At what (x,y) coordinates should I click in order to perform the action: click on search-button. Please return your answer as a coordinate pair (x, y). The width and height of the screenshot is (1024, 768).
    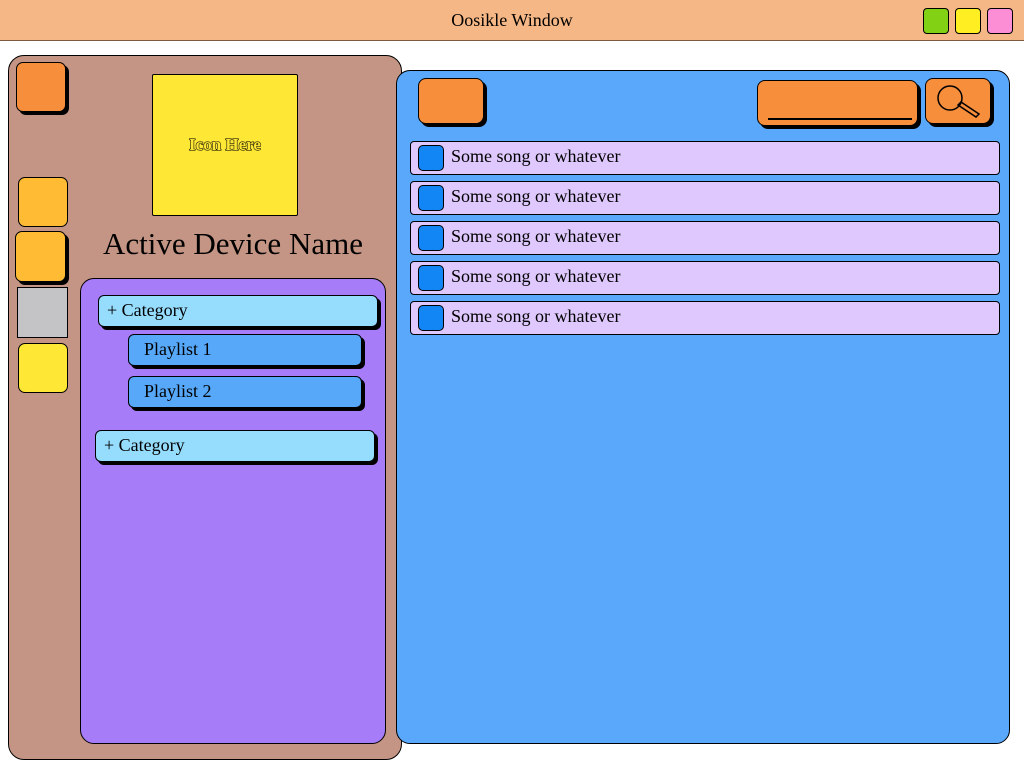
    Looking at the image, I should click on (958, 101).